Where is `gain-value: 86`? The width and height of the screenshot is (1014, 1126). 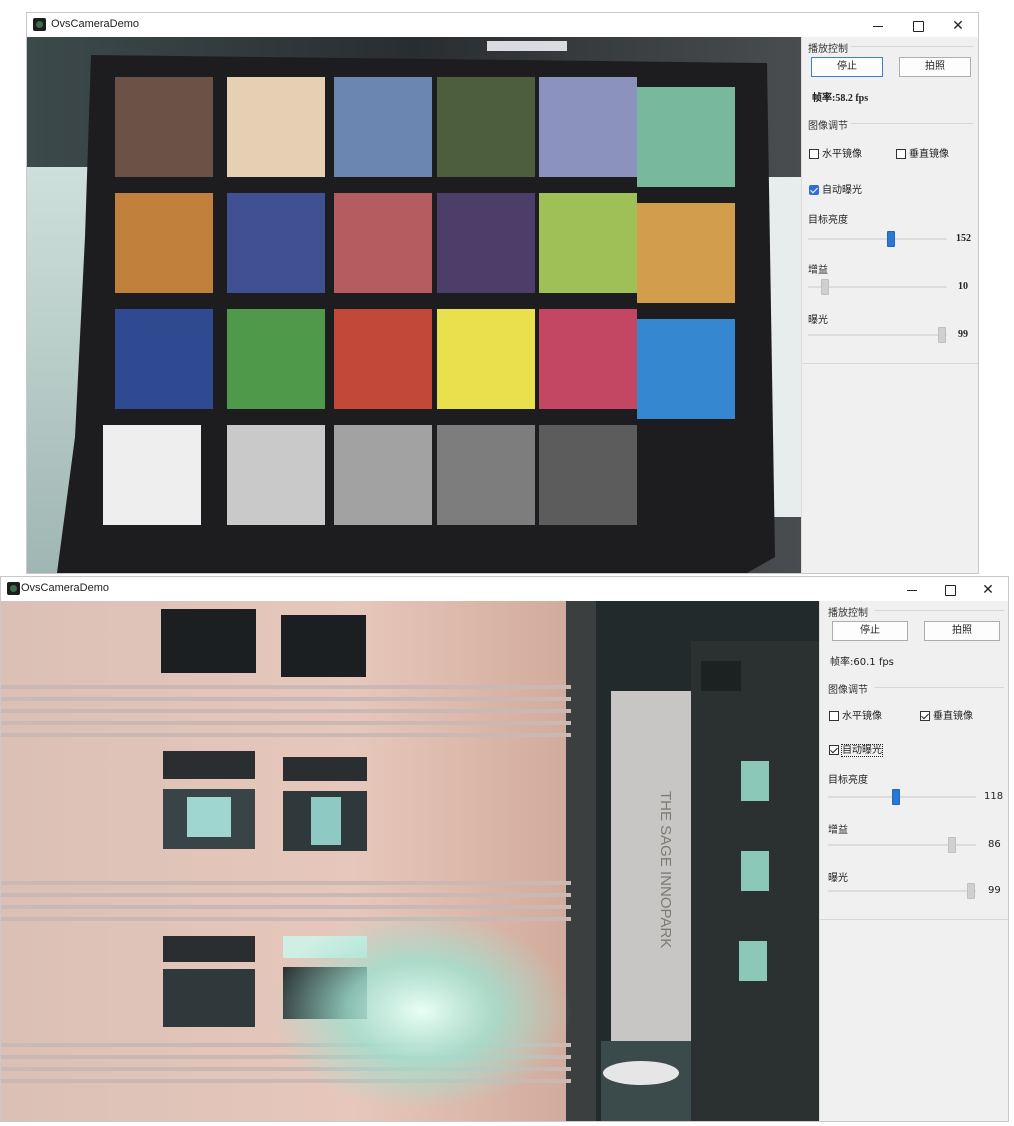
gain-value: 86 is located at coordinates (994, 844).